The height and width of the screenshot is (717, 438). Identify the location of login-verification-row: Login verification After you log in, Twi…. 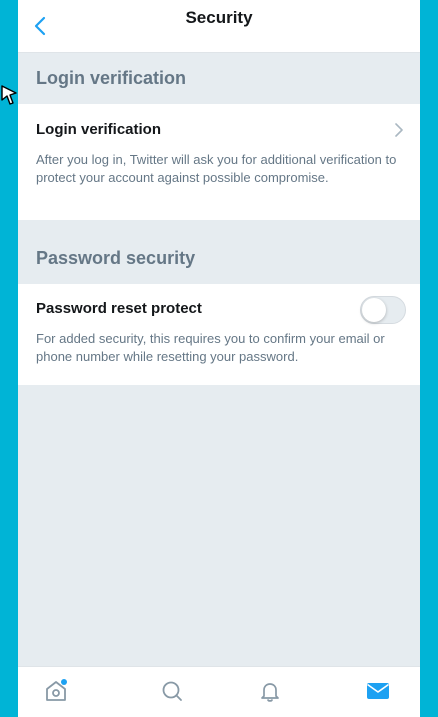
(219, 162).